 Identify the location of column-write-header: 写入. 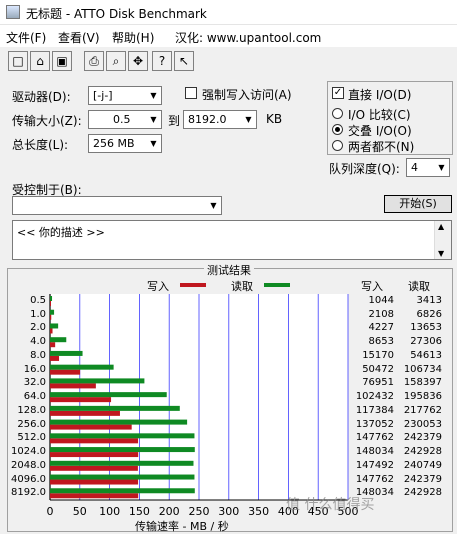
(372, 286).